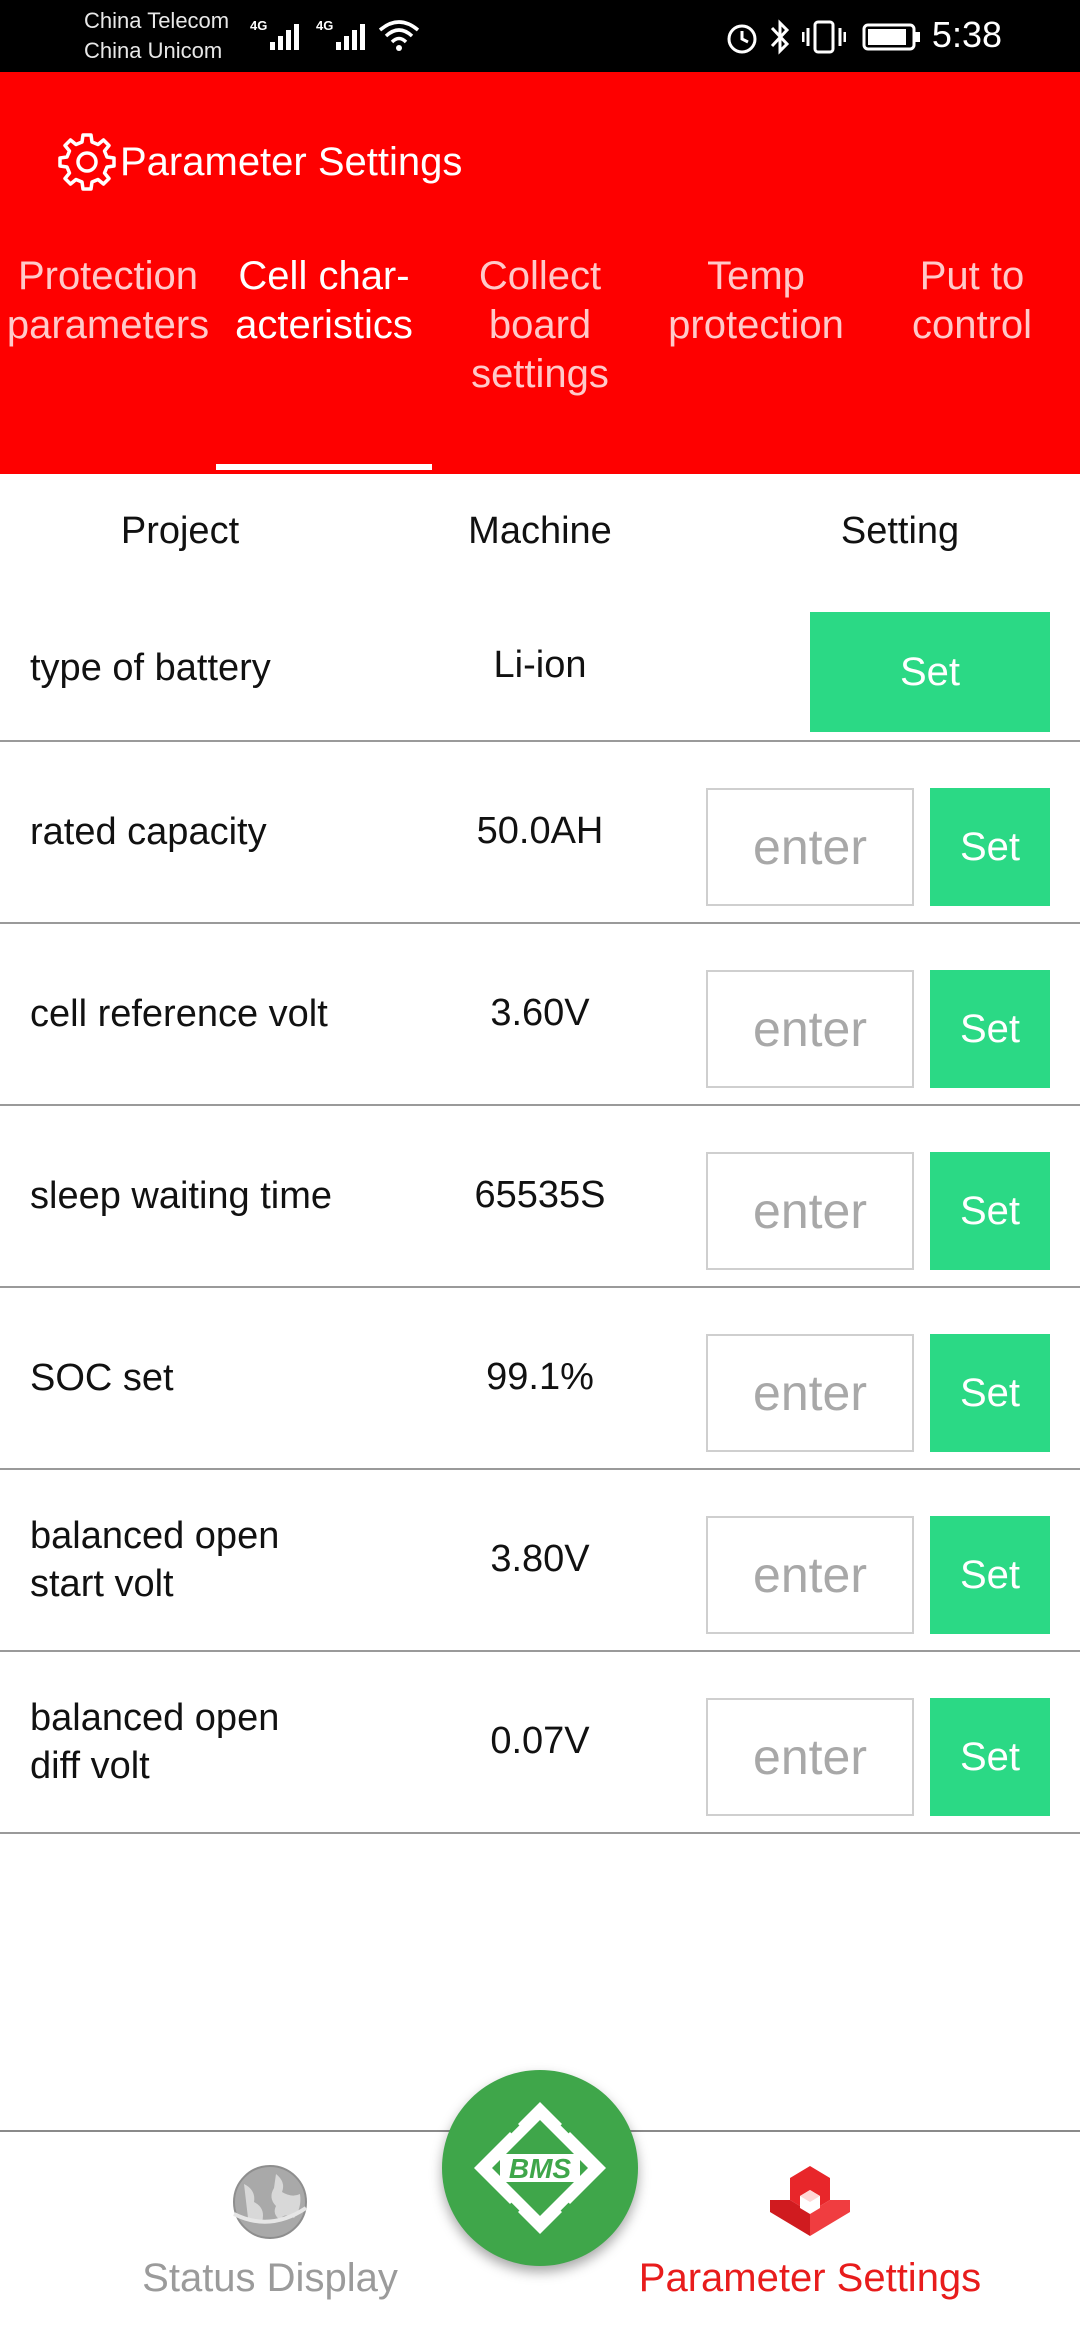 This screenshot has height=2340, width=1080. I want to click on bluetooth-icon, so click(780, 37).